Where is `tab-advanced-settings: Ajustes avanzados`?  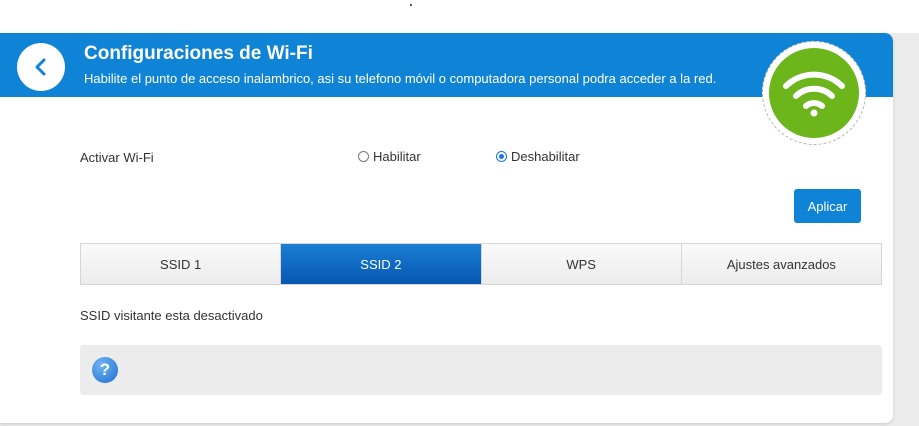
tab-advanced-settings: Ajustes avanzados is located at coordinates (781, 264).